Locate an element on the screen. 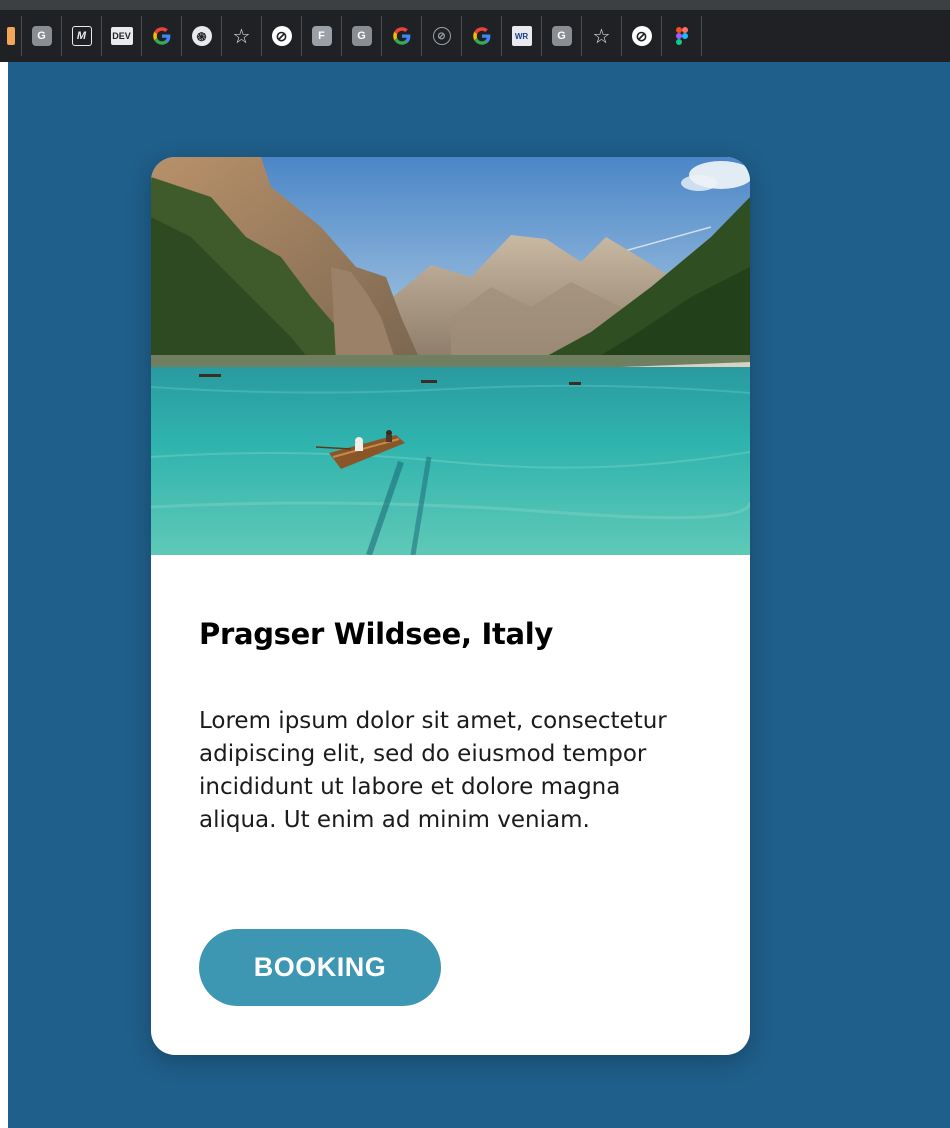 The image size is (950, 1128). bookmark-orange-page is located at coordinates (11, 36).